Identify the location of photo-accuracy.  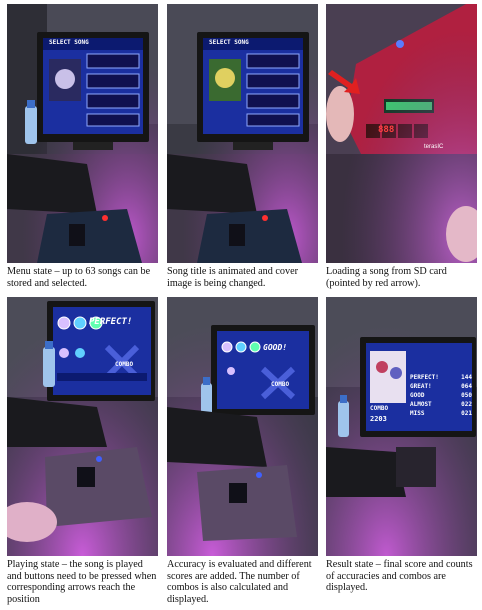
(242, 426).